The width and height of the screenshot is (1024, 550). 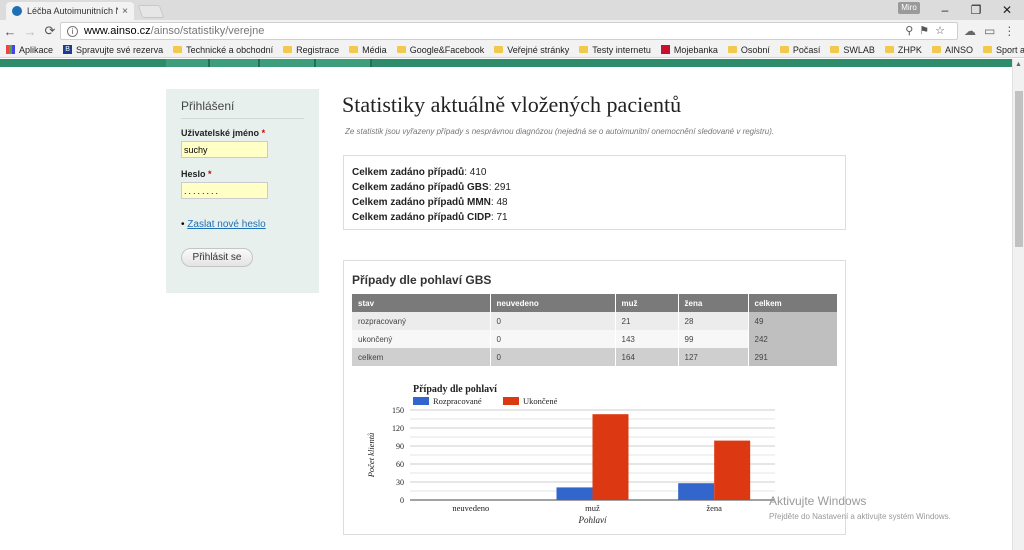 What do you see at coordinates (1007, 10) in the screenshot?
I see `close-window-icon: ✕` at bounding box center [1007, 10].